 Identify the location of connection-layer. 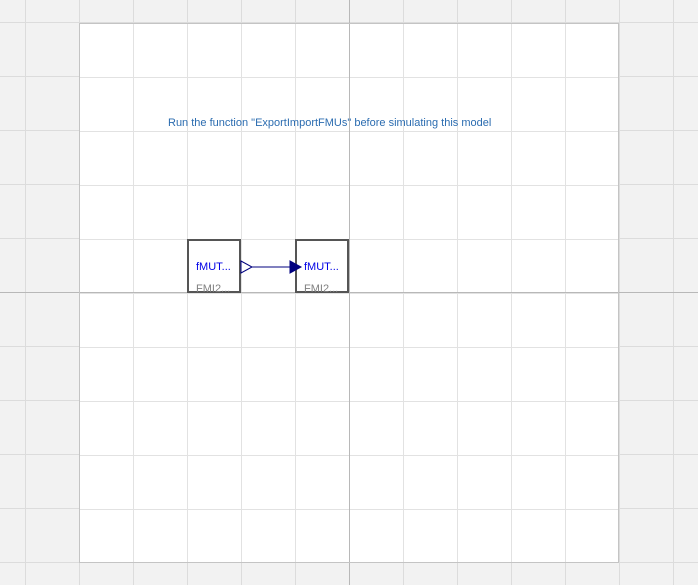
(271, 267).